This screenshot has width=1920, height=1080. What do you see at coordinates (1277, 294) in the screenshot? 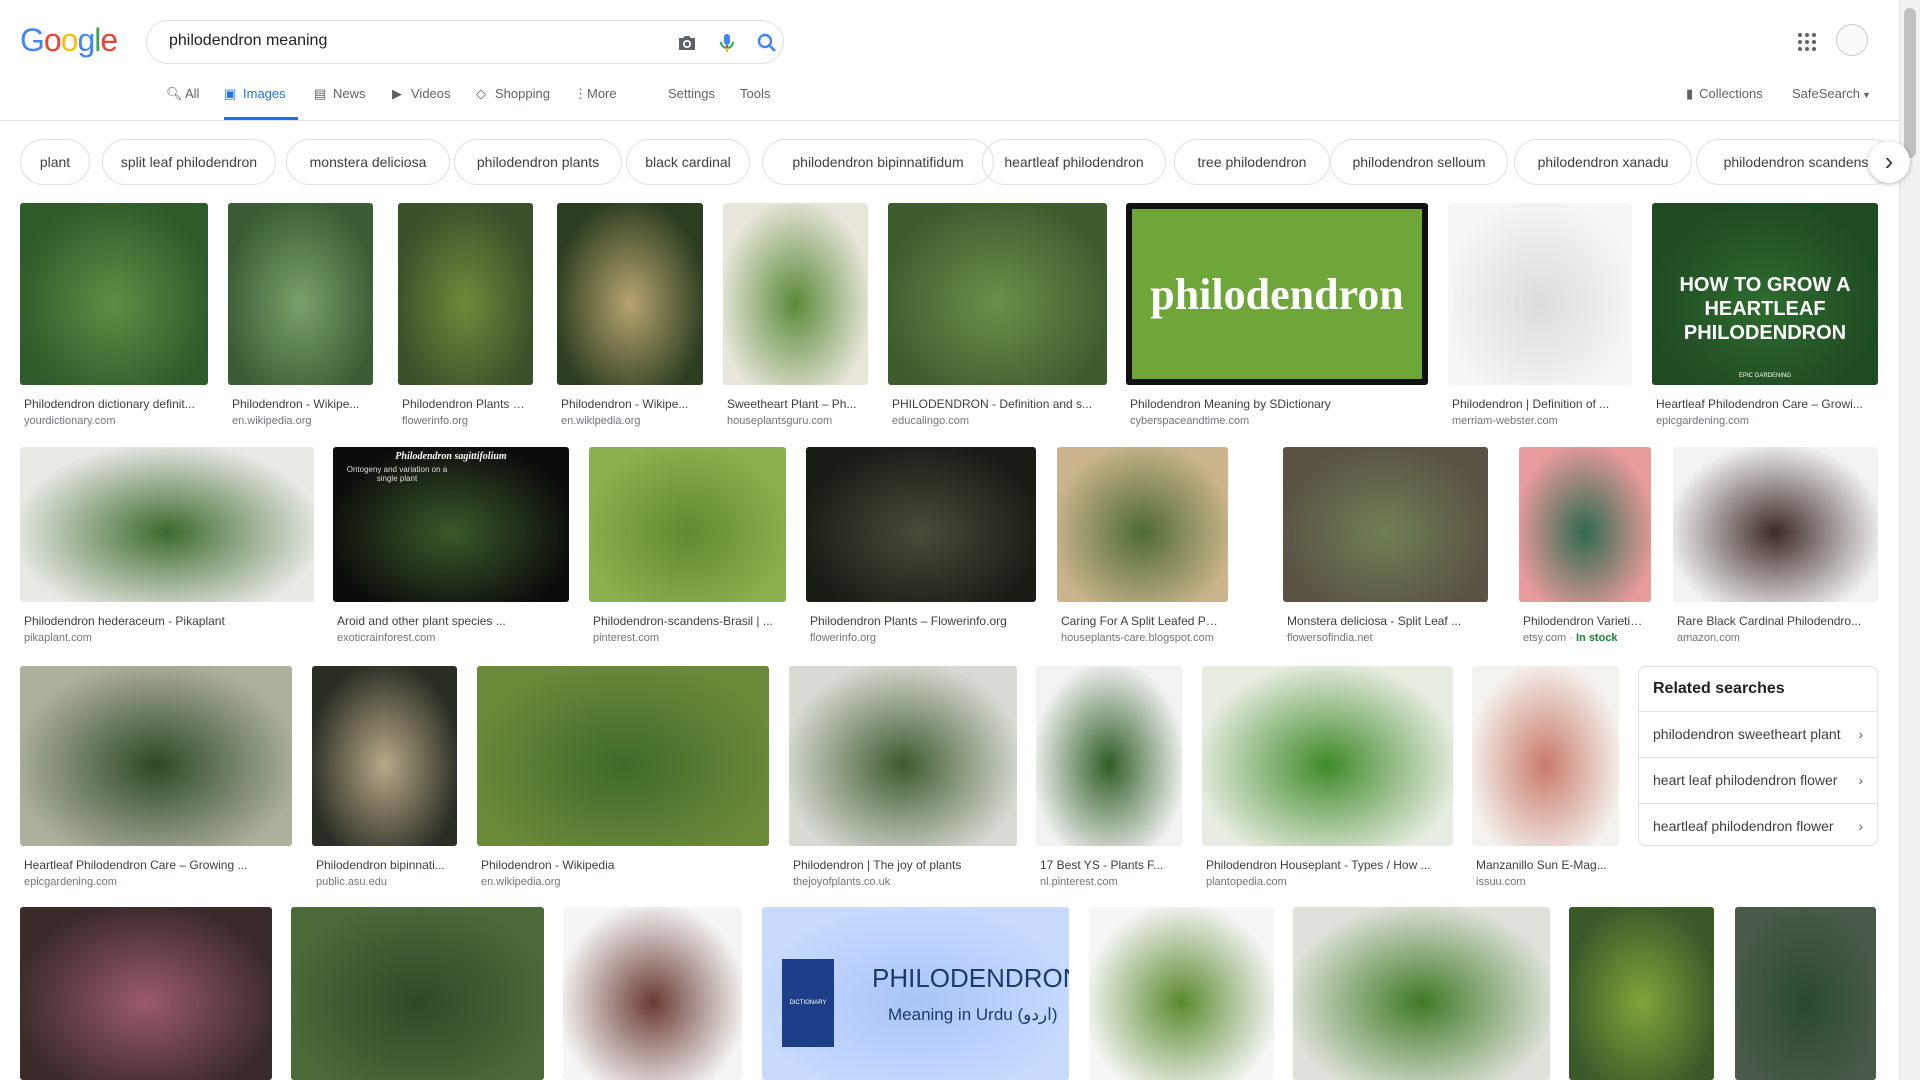
I see `result-thumbnail: philodendron` at bounding box center [1277, 294].